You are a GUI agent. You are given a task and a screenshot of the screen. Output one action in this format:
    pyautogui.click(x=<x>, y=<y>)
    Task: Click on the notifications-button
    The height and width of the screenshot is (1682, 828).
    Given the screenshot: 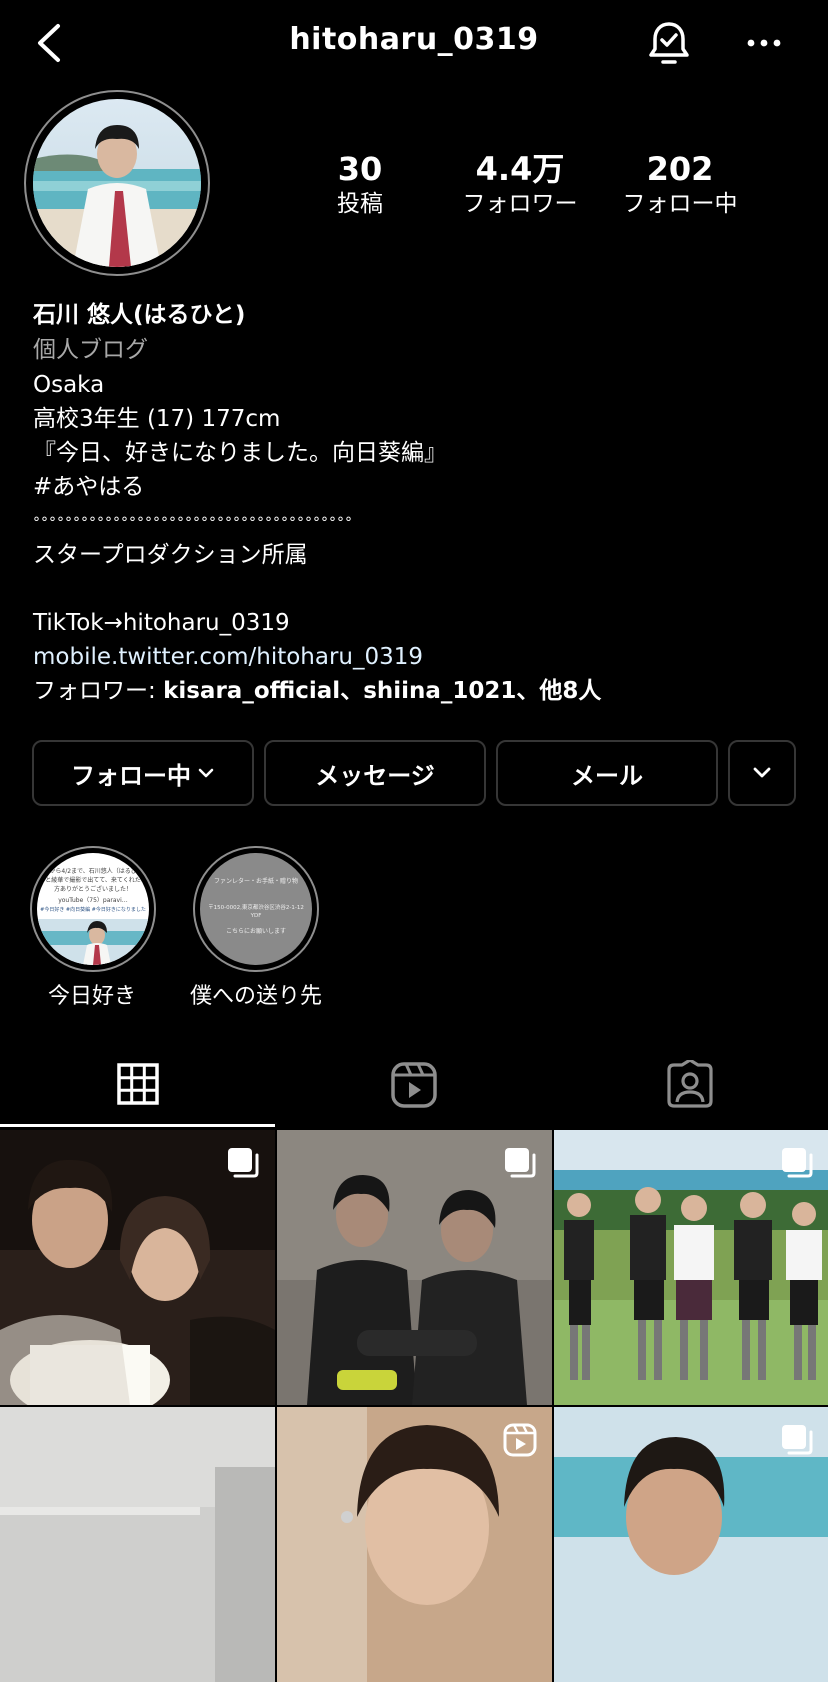 What is the action you would take?
    pyautogui.click(x=669, y=43)
    